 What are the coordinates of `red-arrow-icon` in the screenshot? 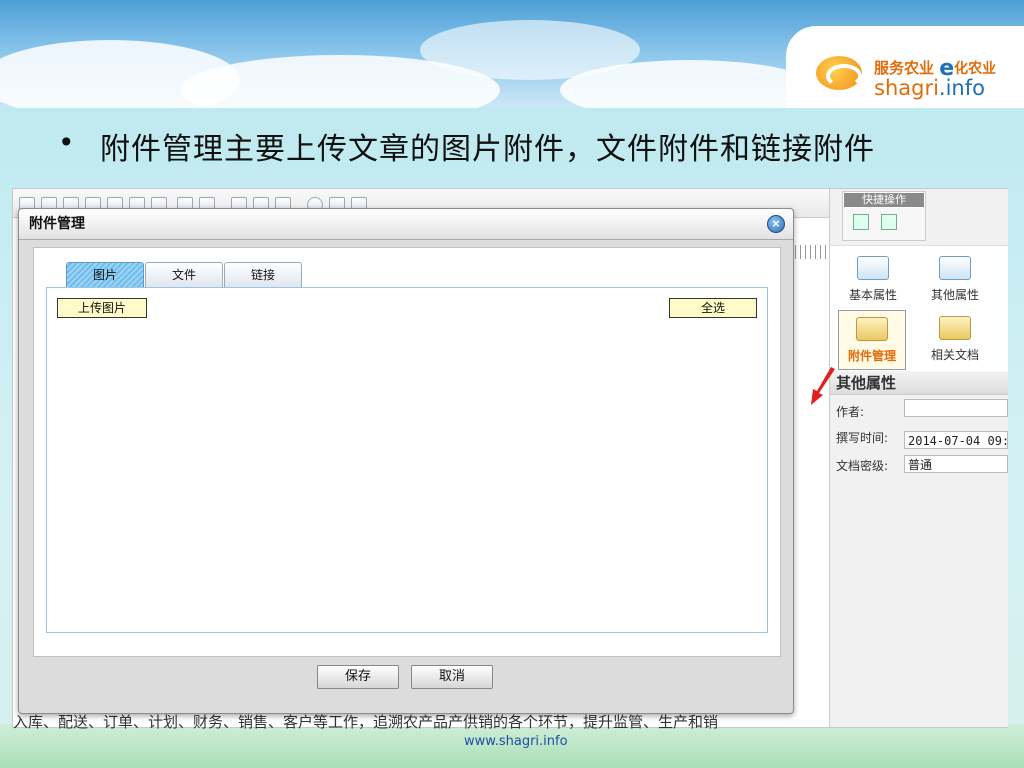 It's located at (823, 386).